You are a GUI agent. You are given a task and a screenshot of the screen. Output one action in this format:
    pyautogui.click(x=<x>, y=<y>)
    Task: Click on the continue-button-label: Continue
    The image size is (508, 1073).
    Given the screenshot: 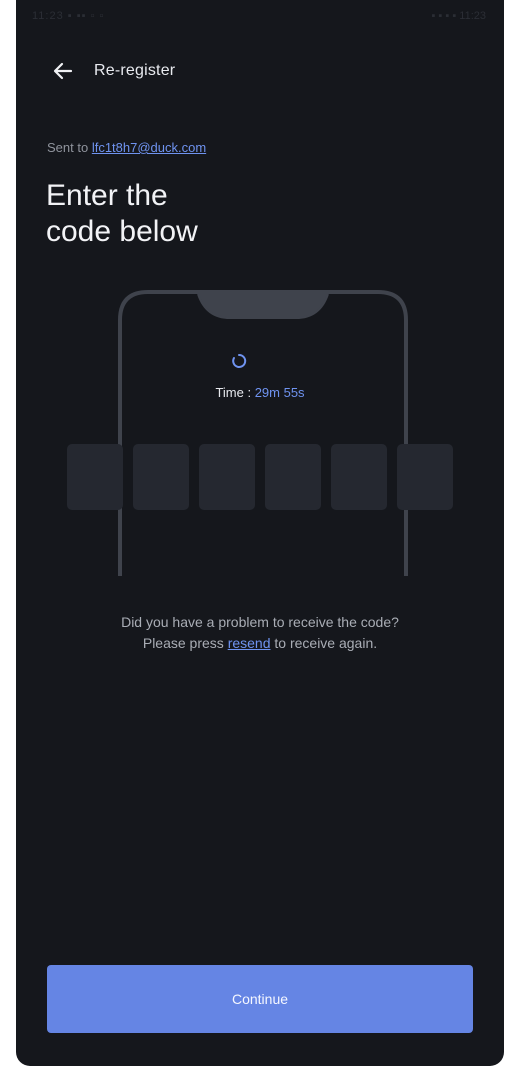 What is the action you would take?
    pyautogui.click(x=260, y=999)
    